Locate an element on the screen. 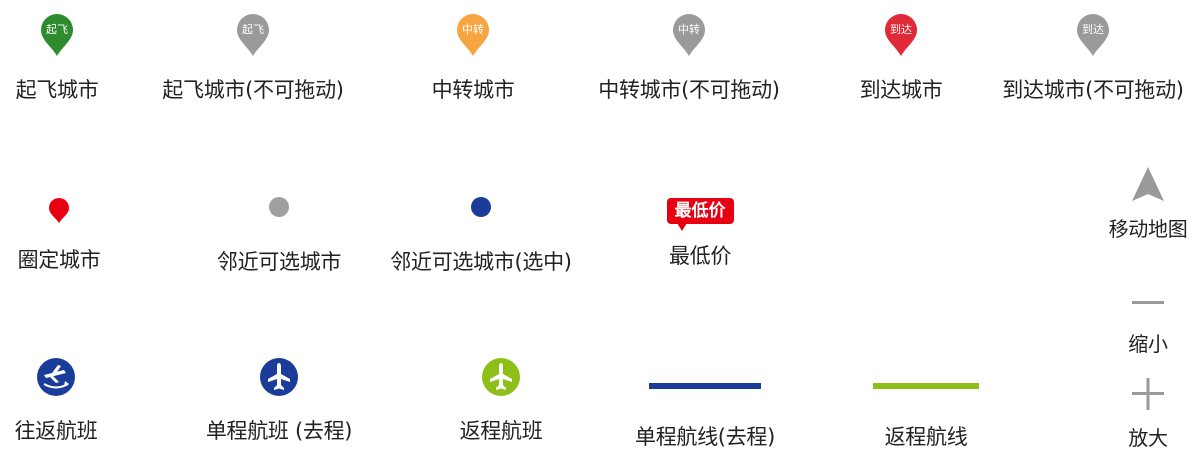 The image size is (1200, 455). legend-one-way-flight: 单程航班 (去程) is located at coordinates (279, 401).